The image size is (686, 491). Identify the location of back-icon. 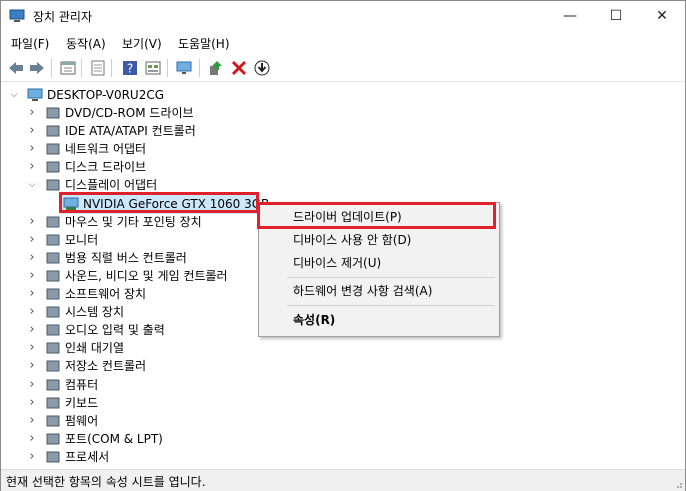
(16, 68).